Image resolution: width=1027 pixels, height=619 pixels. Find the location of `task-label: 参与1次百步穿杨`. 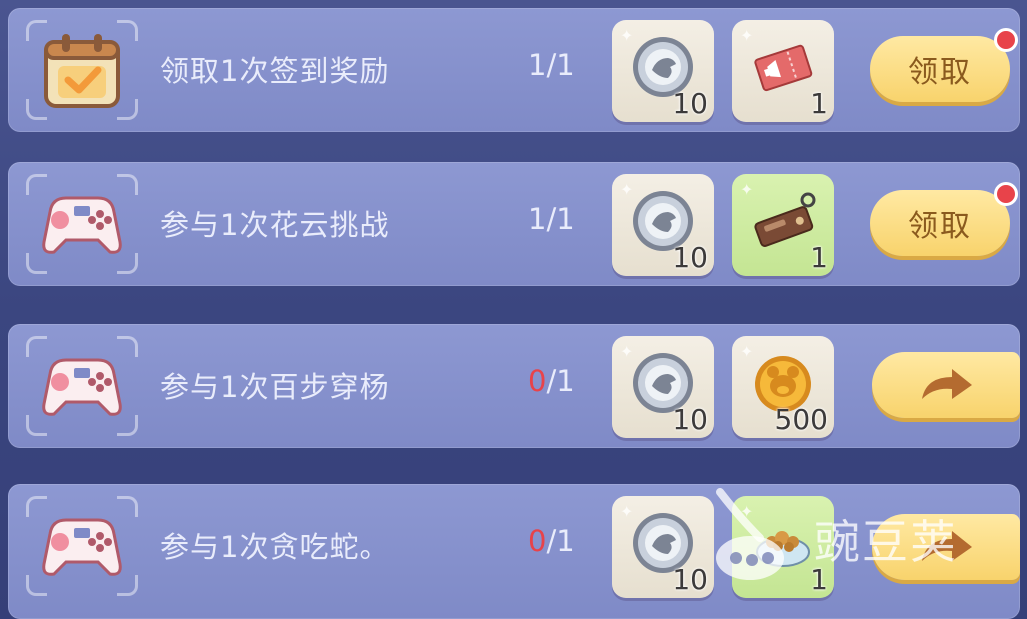

task-label: 参与1次百步穿杨 is located at coordinates (275, 387).